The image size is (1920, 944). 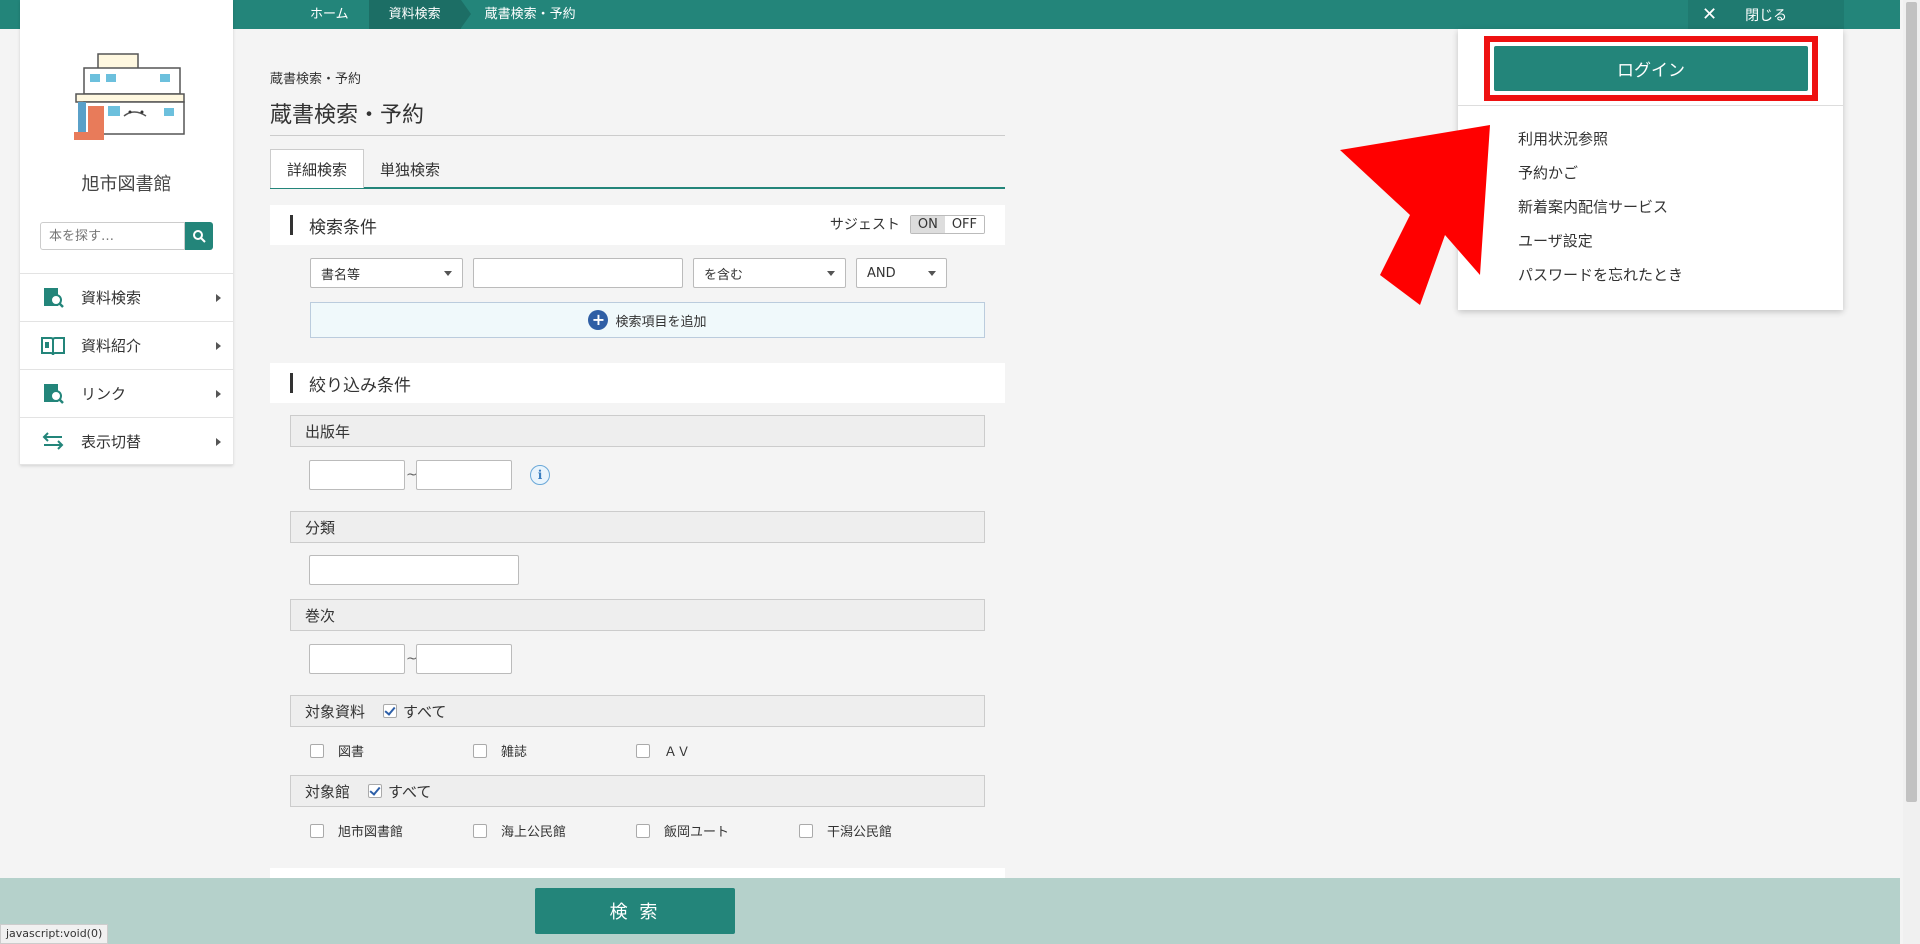 I want to click on sidebar-search, so click(x=126, y=236).